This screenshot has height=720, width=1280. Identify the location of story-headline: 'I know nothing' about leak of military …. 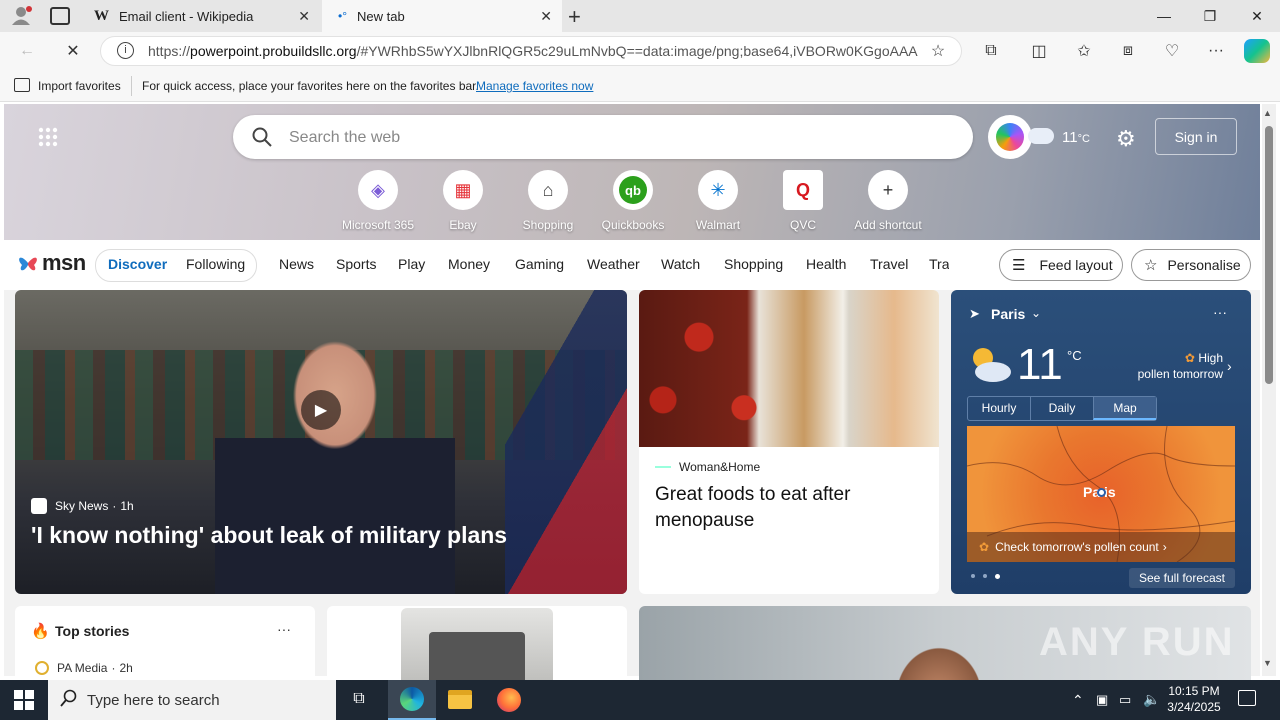
(269, 535).